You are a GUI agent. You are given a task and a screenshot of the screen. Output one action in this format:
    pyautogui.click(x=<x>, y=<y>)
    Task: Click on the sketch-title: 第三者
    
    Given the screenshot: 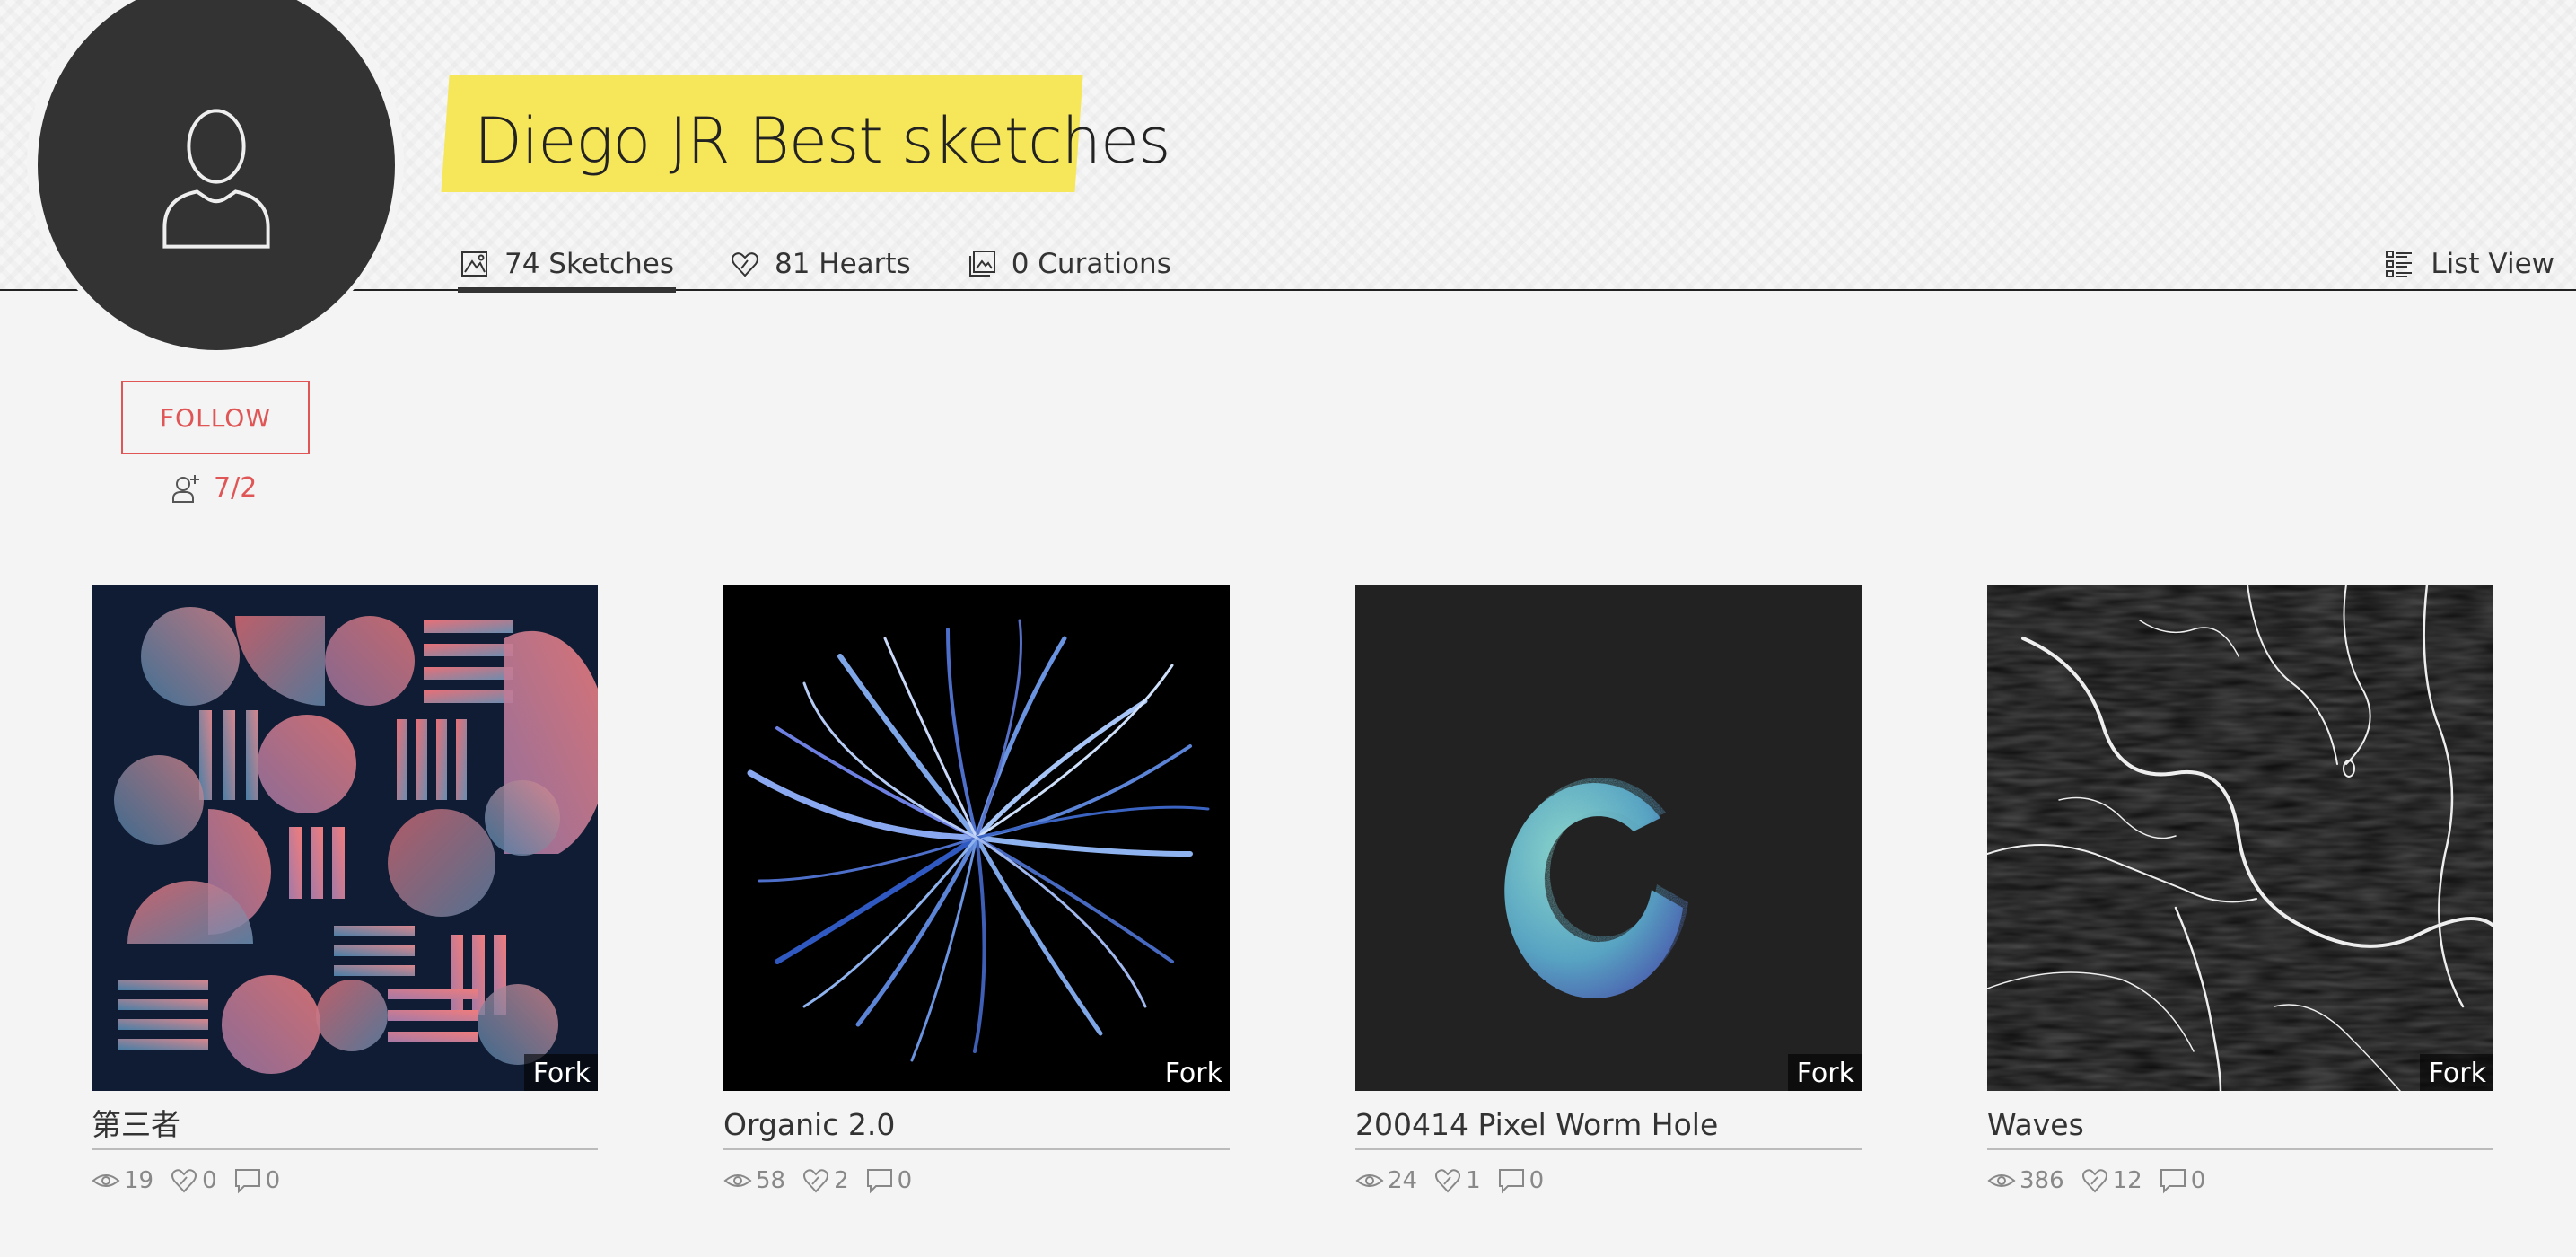 What is the action you would take?
    pyautogui.click(x=345, y=1128)
    